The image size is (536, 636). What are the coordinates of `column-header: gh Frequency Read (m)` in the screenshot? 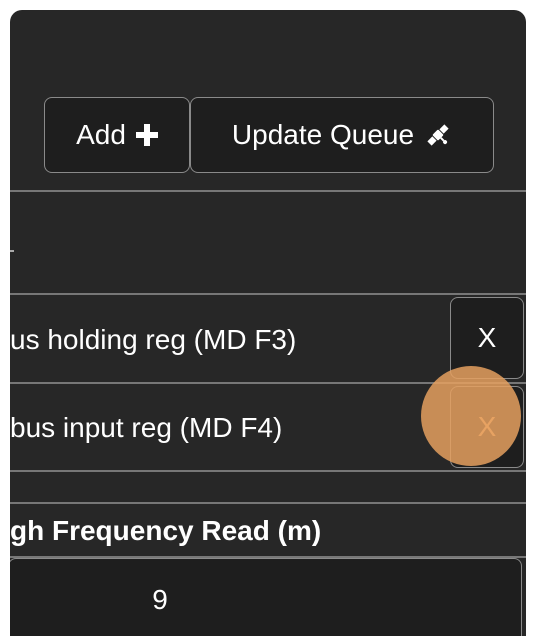 It's located at (166, 530).